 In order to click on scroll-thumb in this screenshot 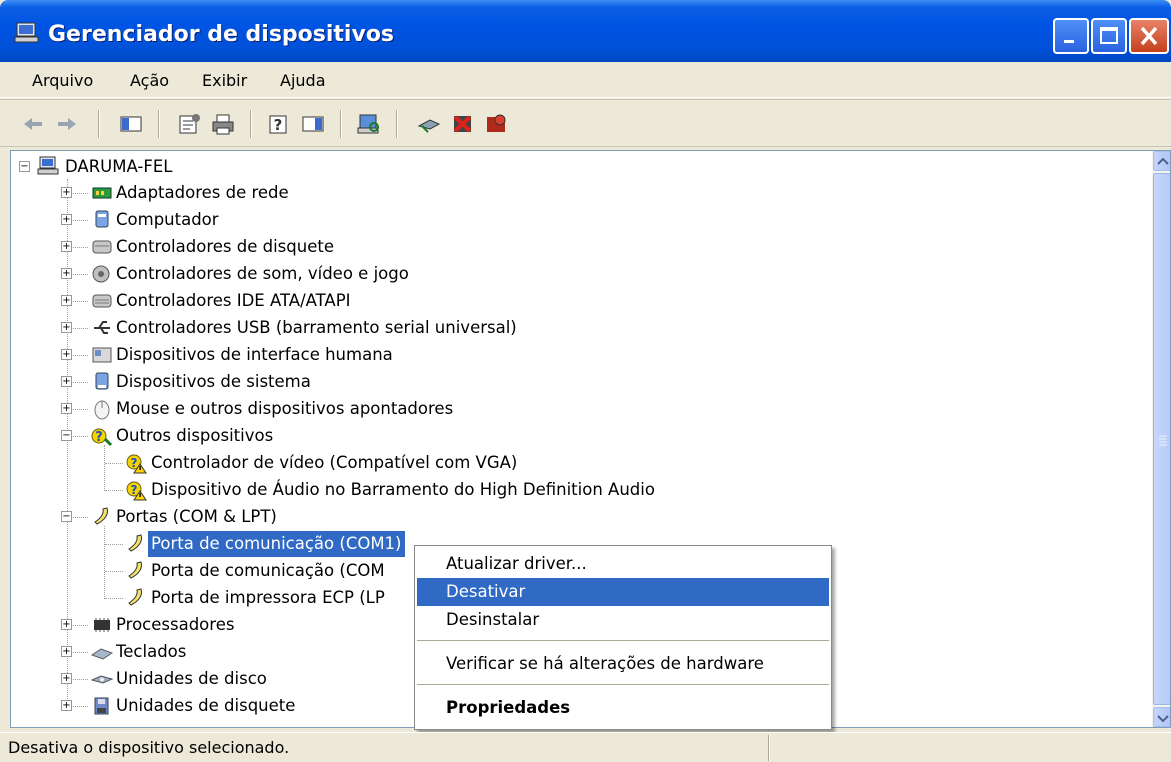, I will do `click(1161, 439)`.